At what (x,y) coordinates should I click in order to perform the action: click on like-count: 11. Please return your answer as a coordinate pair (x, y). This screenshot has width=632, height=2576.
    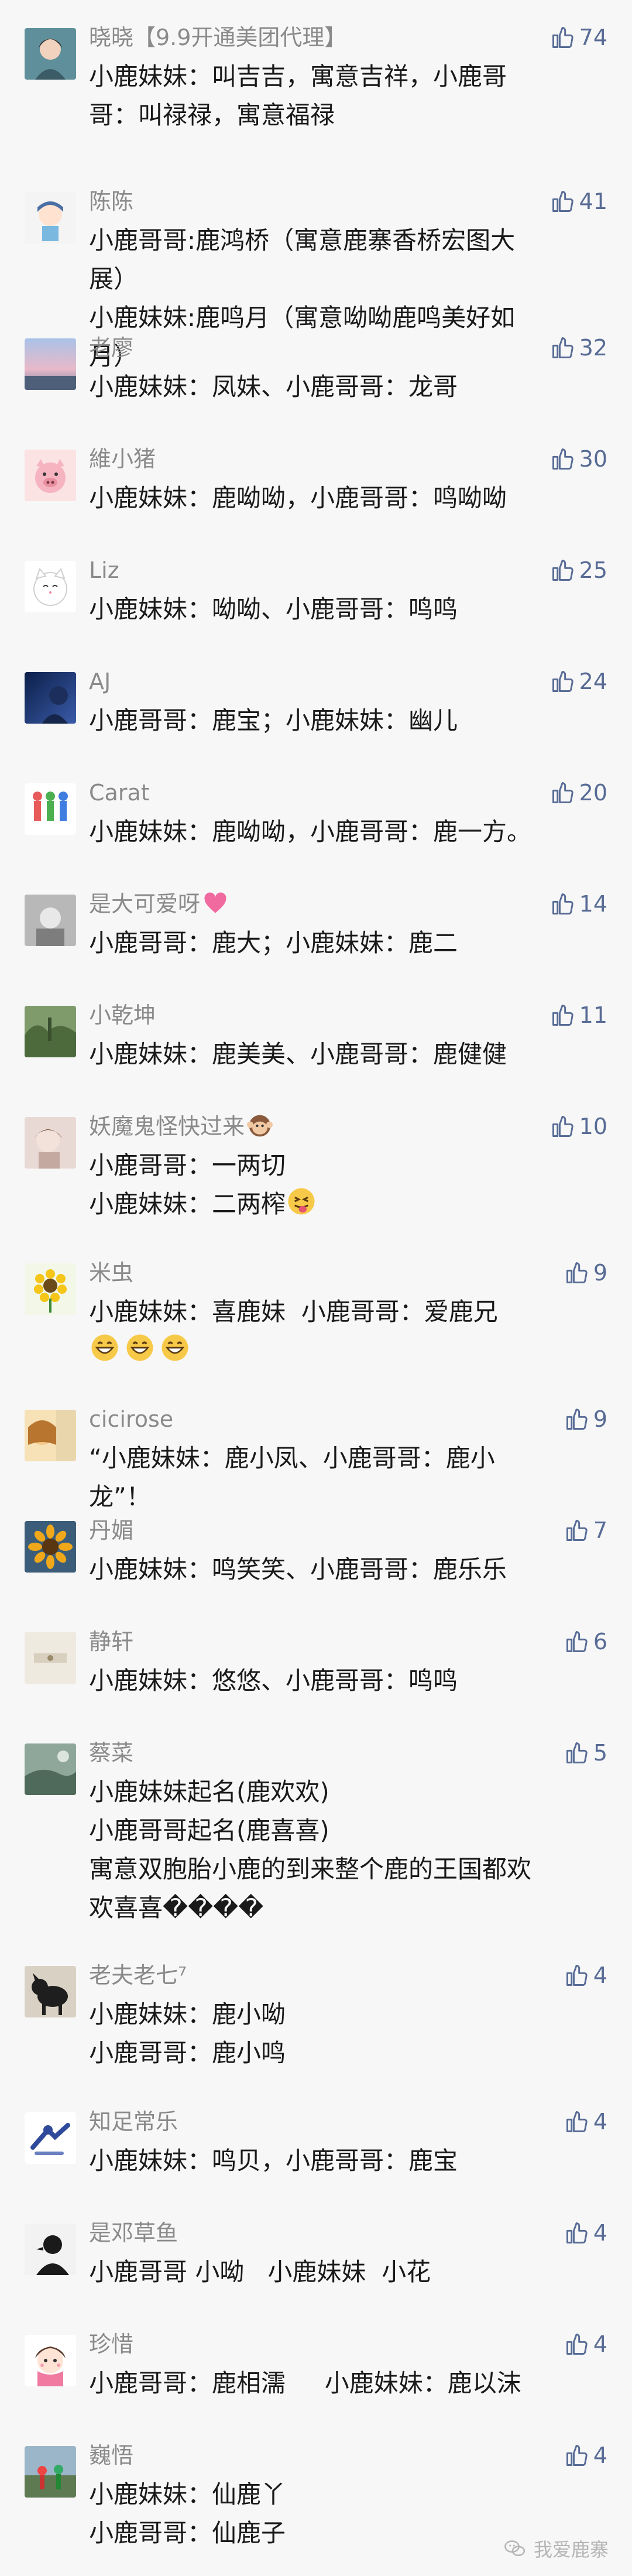
    Looking at the image, I should click on (593, 1015).